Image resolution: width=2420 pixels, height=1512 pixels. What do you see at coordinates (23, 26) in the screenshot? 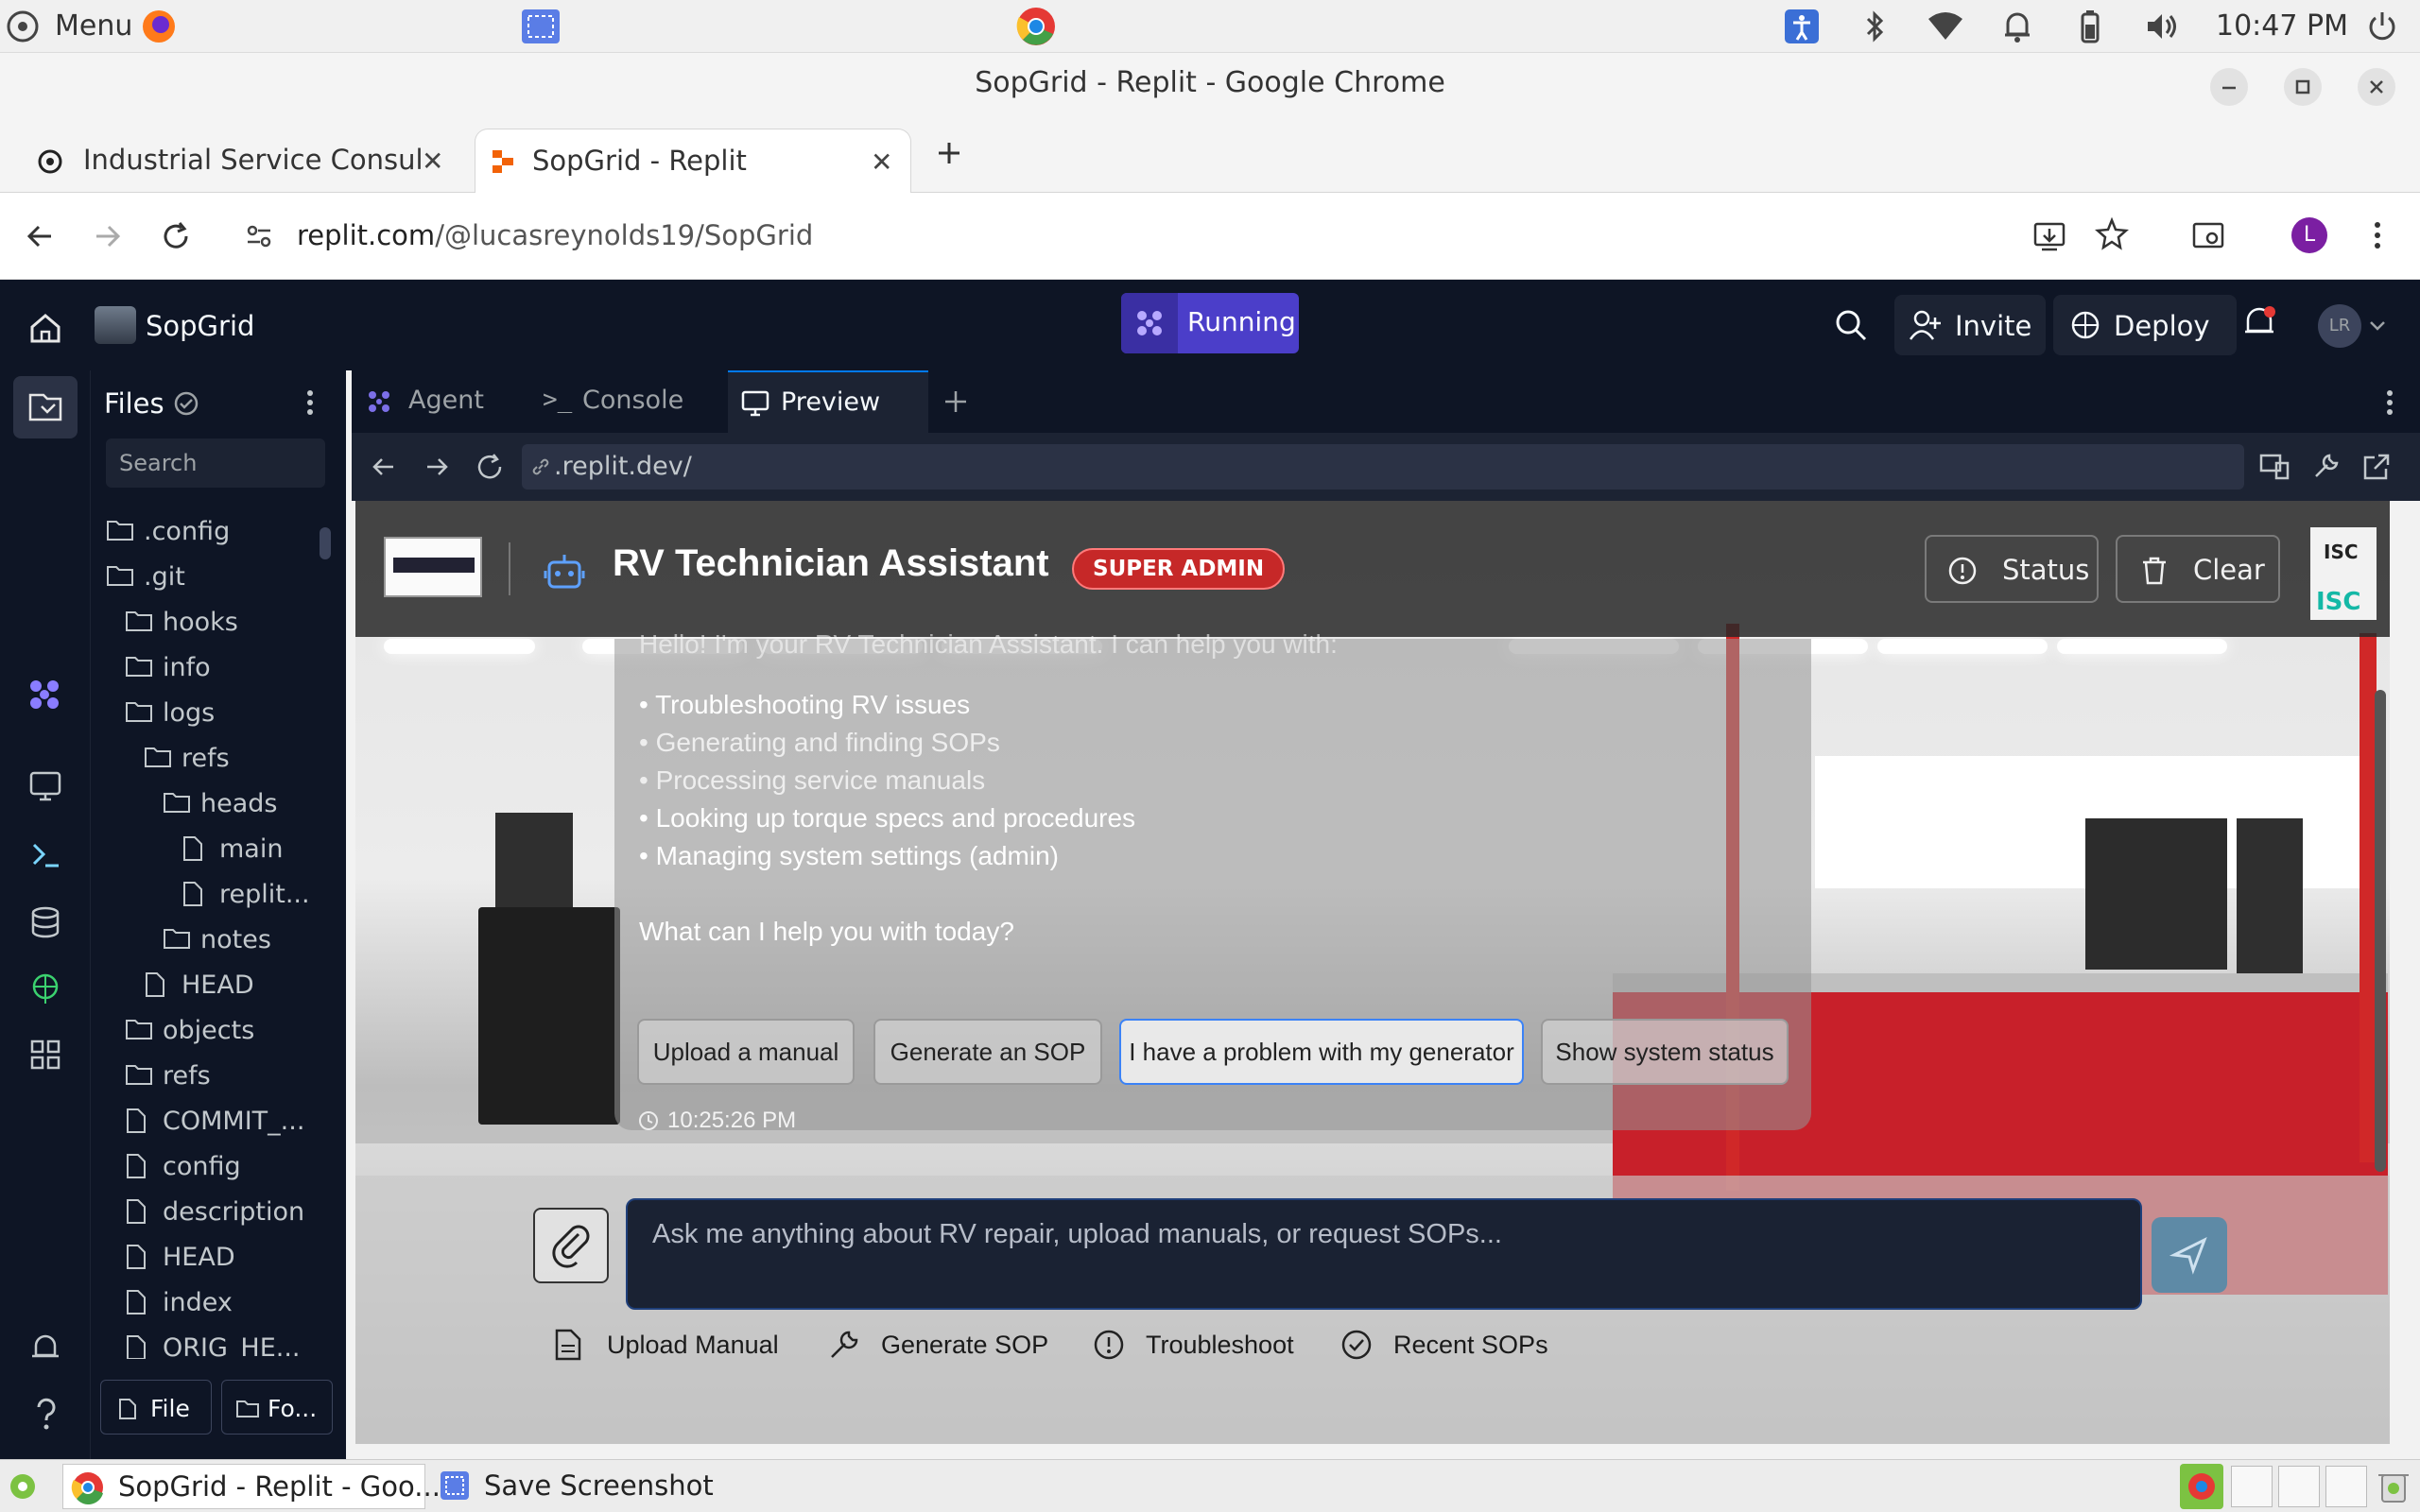
I see `ubuntu-menu-icon` at bounding box center [23, 26].